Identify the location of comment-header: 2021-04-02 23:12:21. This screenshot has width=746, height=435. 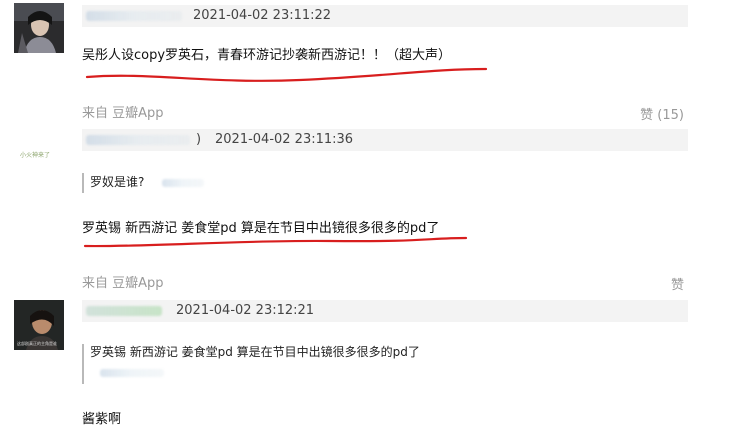
(385, 311).